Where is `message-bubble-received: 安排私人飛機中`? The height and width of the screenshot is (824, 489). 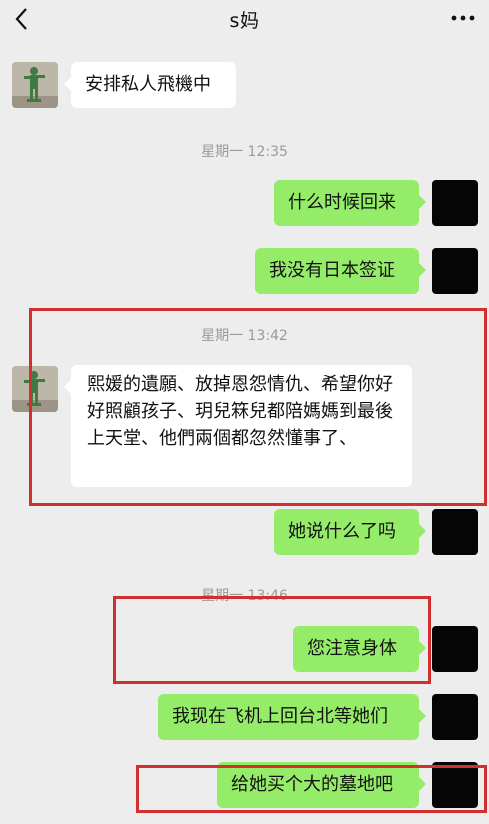
message-bubble-received: 安排私人飛機中 is located at coordinates (150, 85).